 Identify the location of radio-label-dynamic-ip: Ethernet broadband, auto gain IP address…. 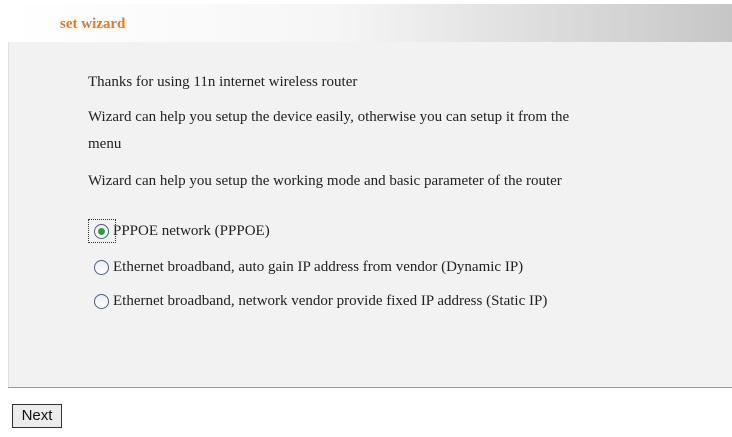
(318, 267).